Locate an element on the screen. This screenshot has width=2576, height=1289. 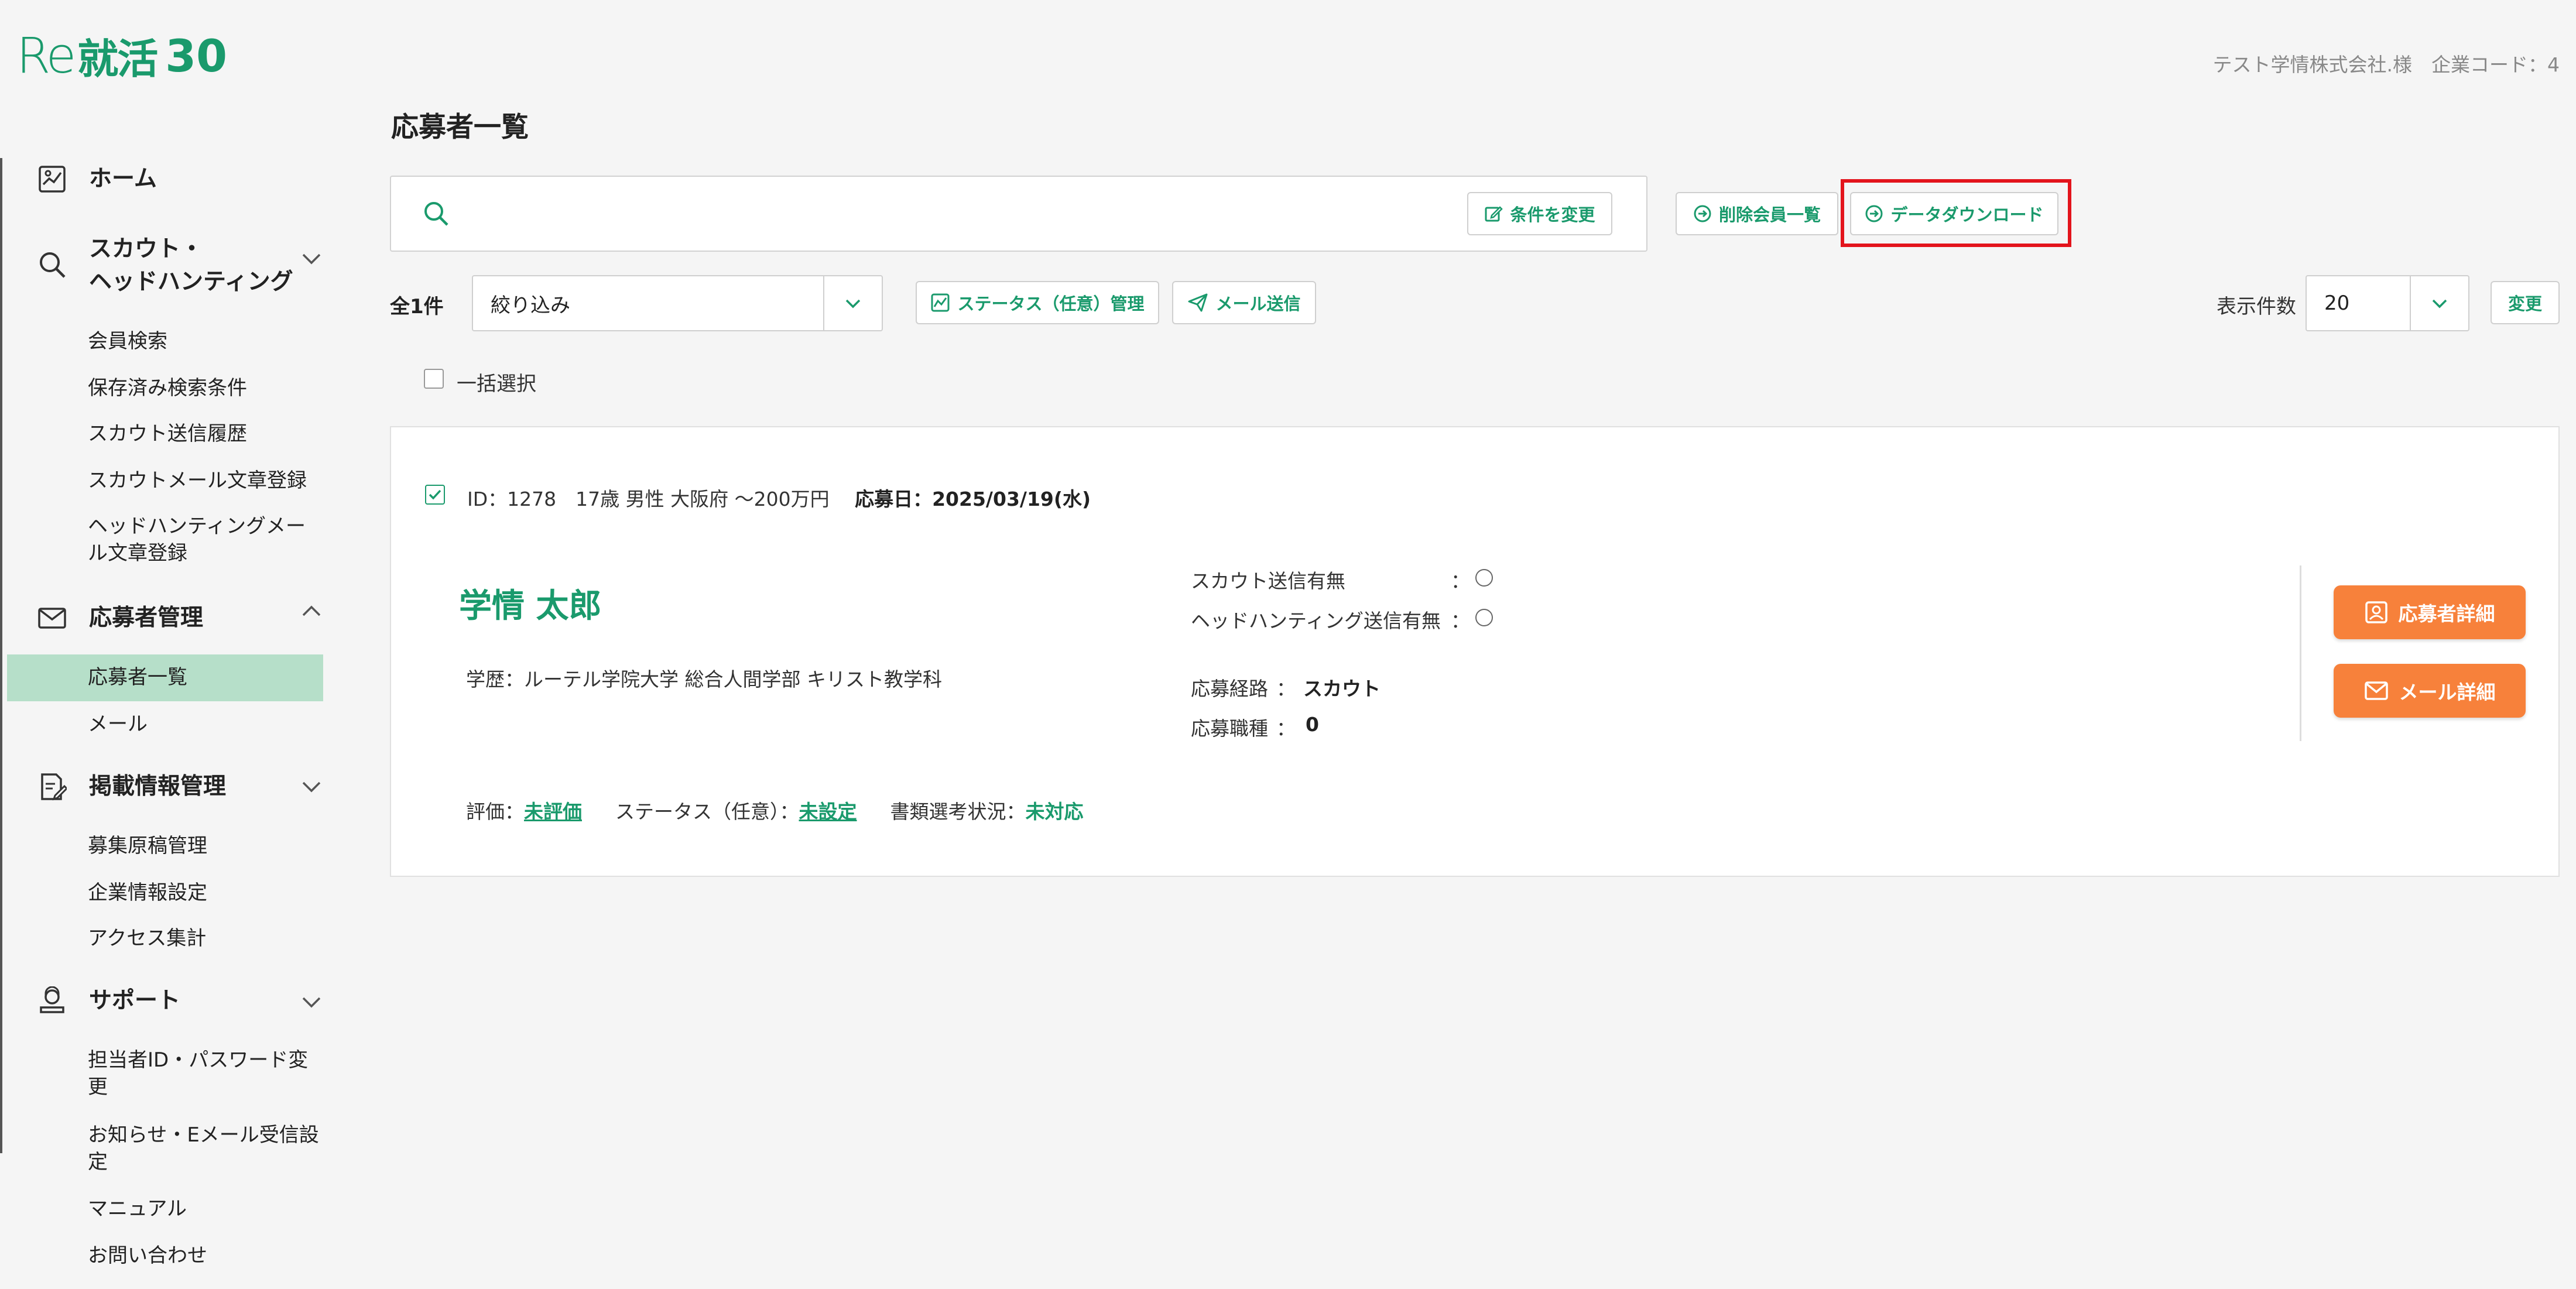
mail-detail-button: メール詳細 is located at coordinates (2430, 691).